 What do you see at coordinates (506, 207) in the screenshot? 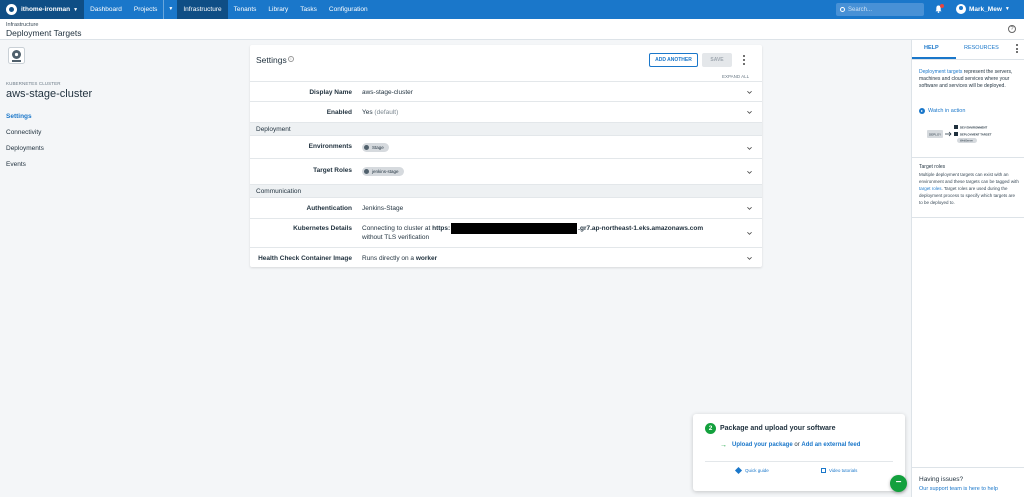
I see `authentication-row: Authentication Jenkins-Stage` at bounding box center [506, 207].